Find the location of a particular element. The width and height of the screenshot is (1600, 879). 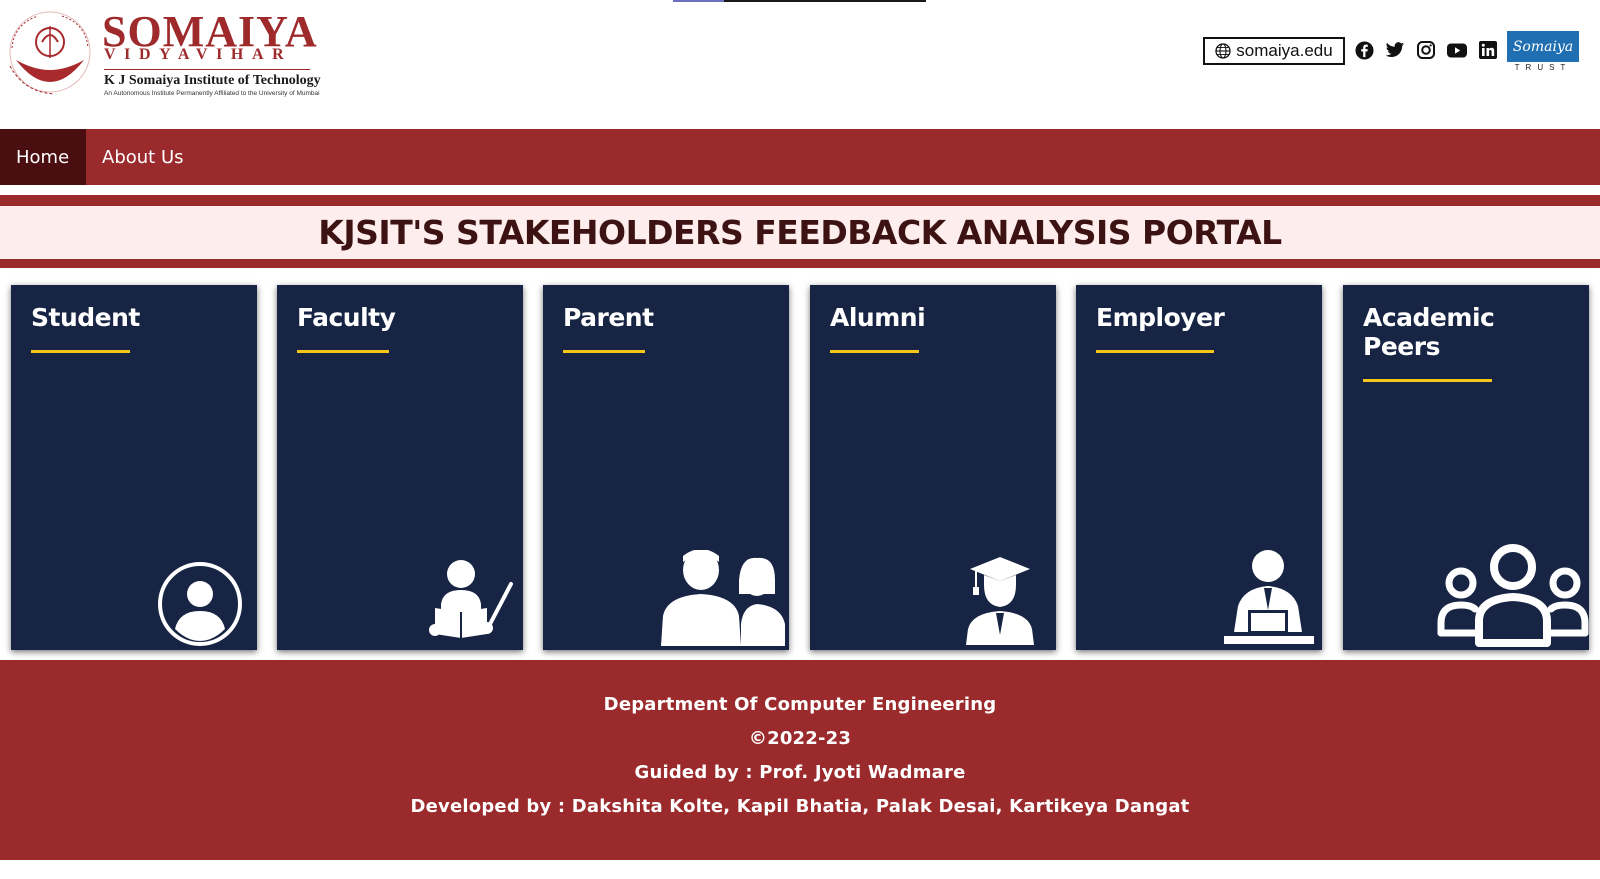

banner-stripe-top is located at coordinates (800, 200).